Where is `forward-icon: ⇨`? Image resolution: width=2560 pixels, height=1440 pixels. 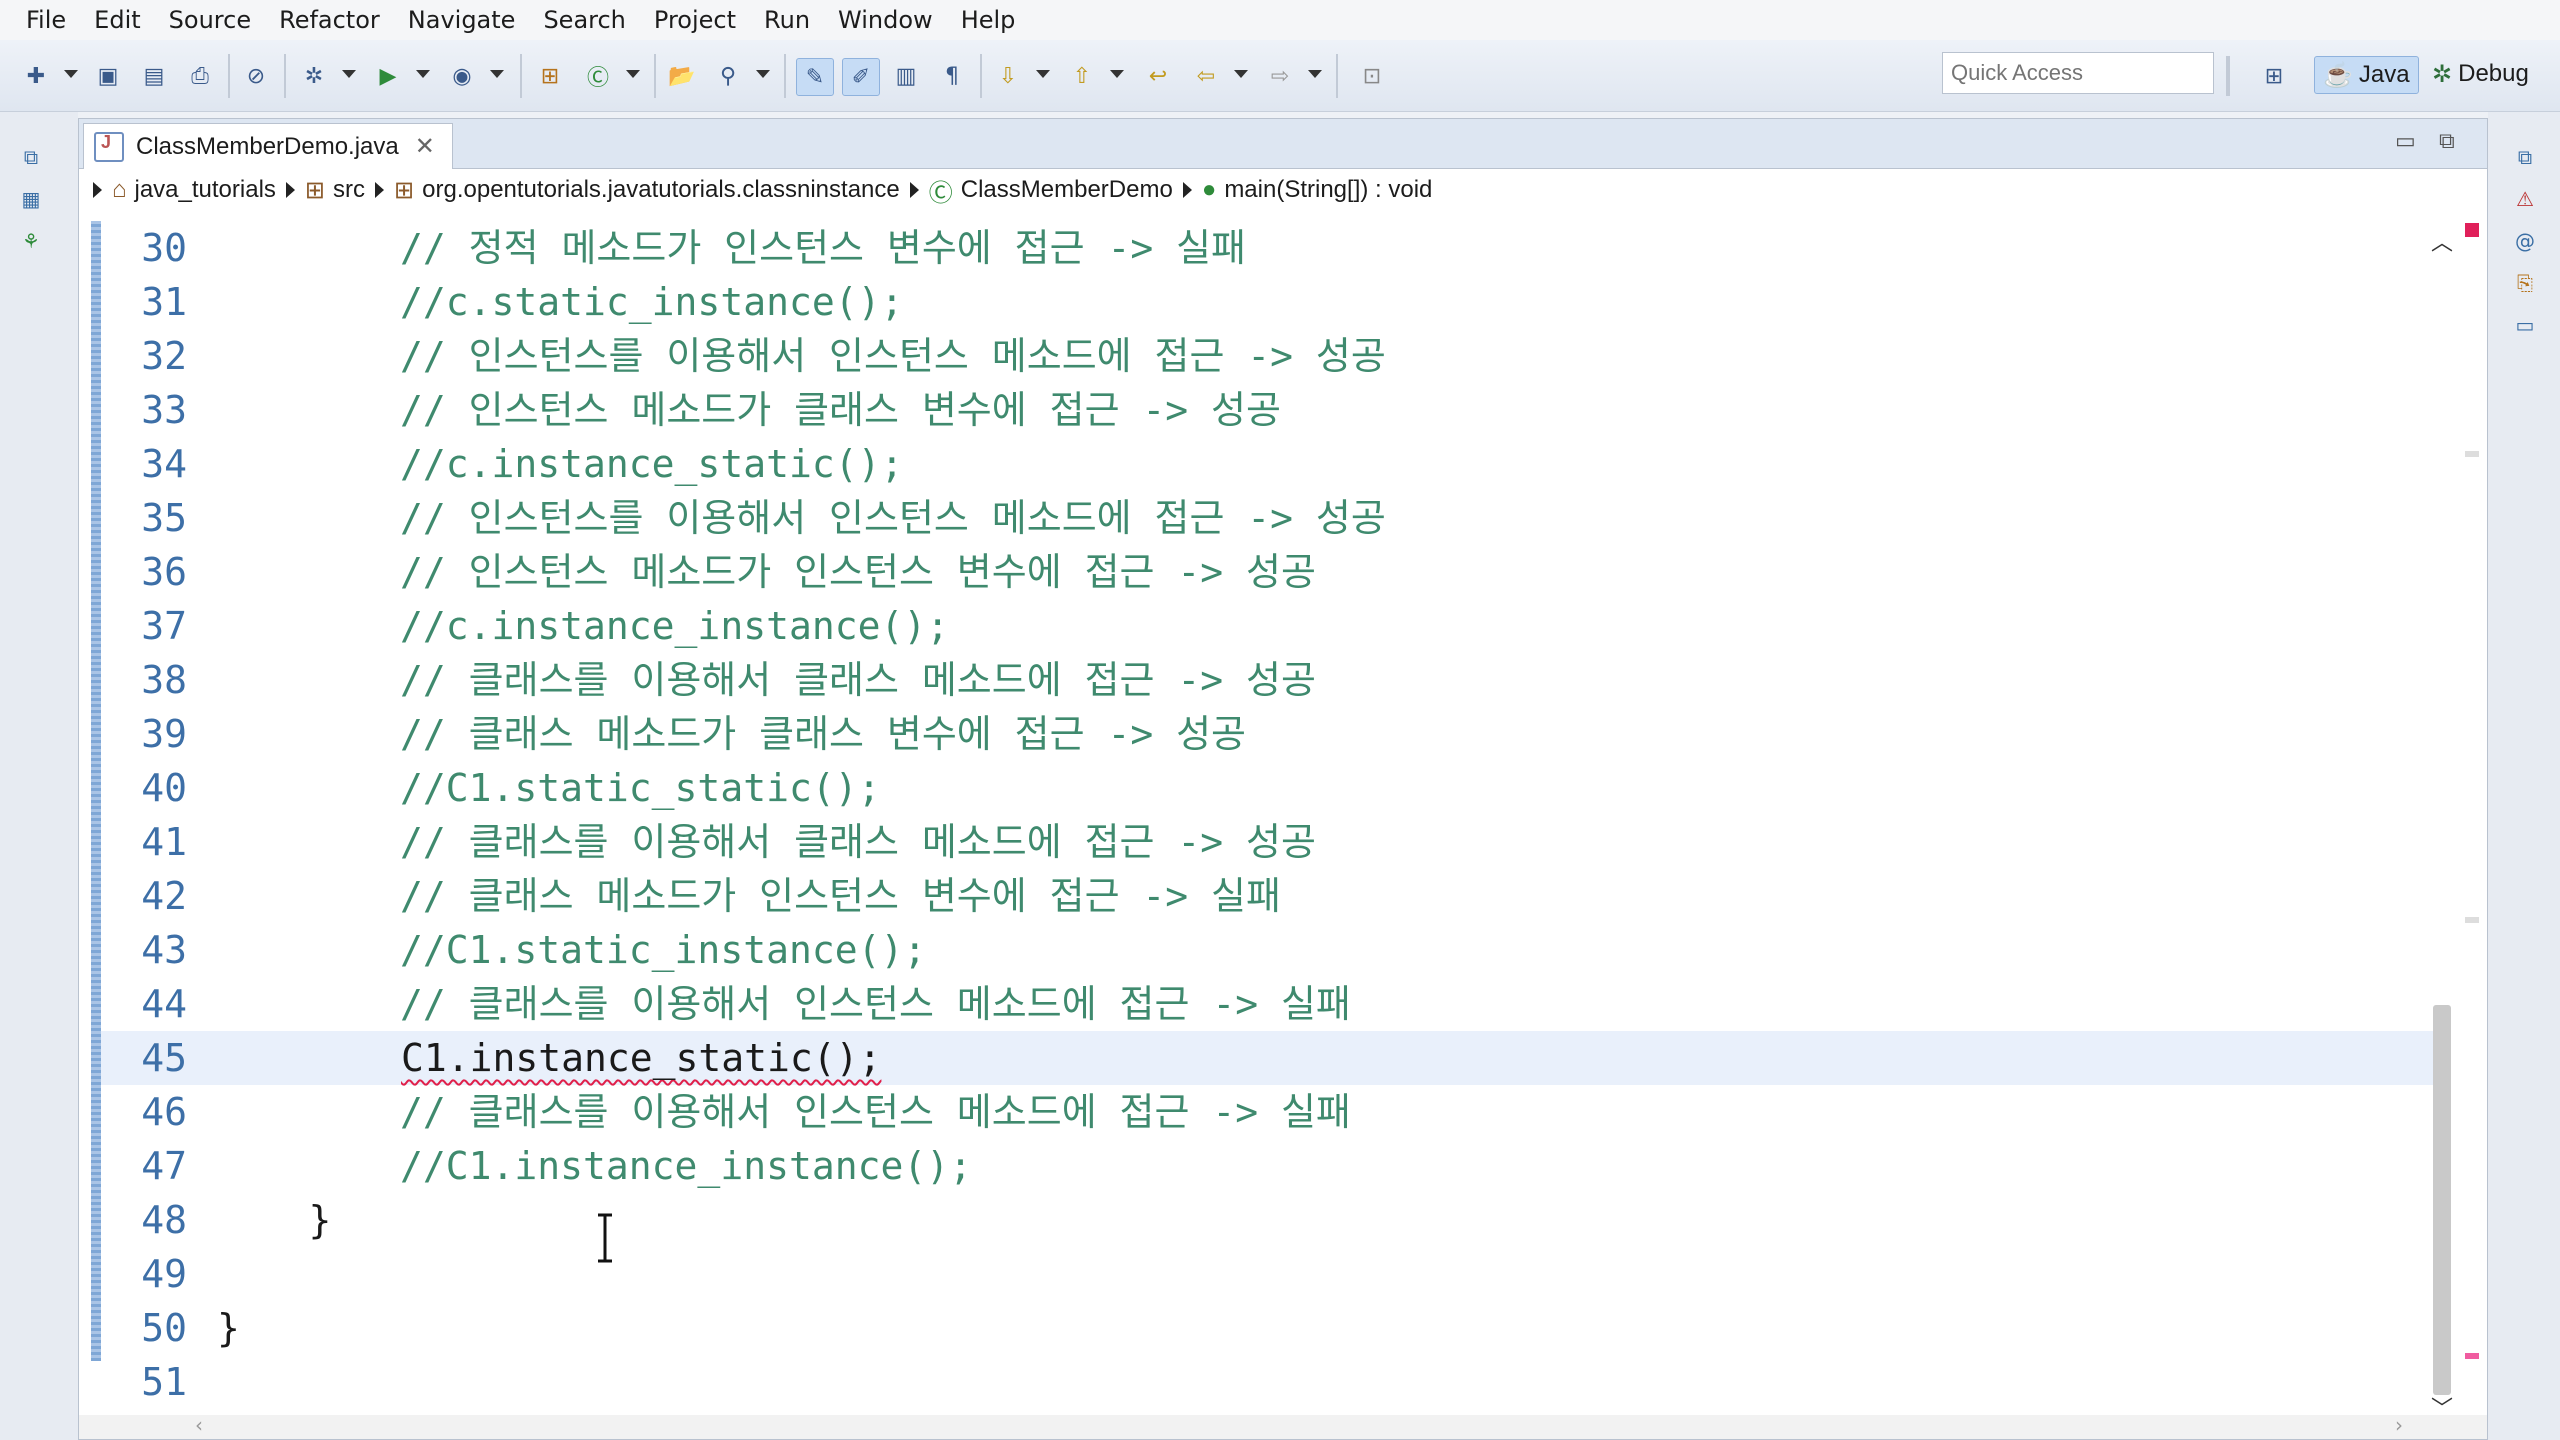
forward-icon: ⇨ is located at coordinates (1280, 76).